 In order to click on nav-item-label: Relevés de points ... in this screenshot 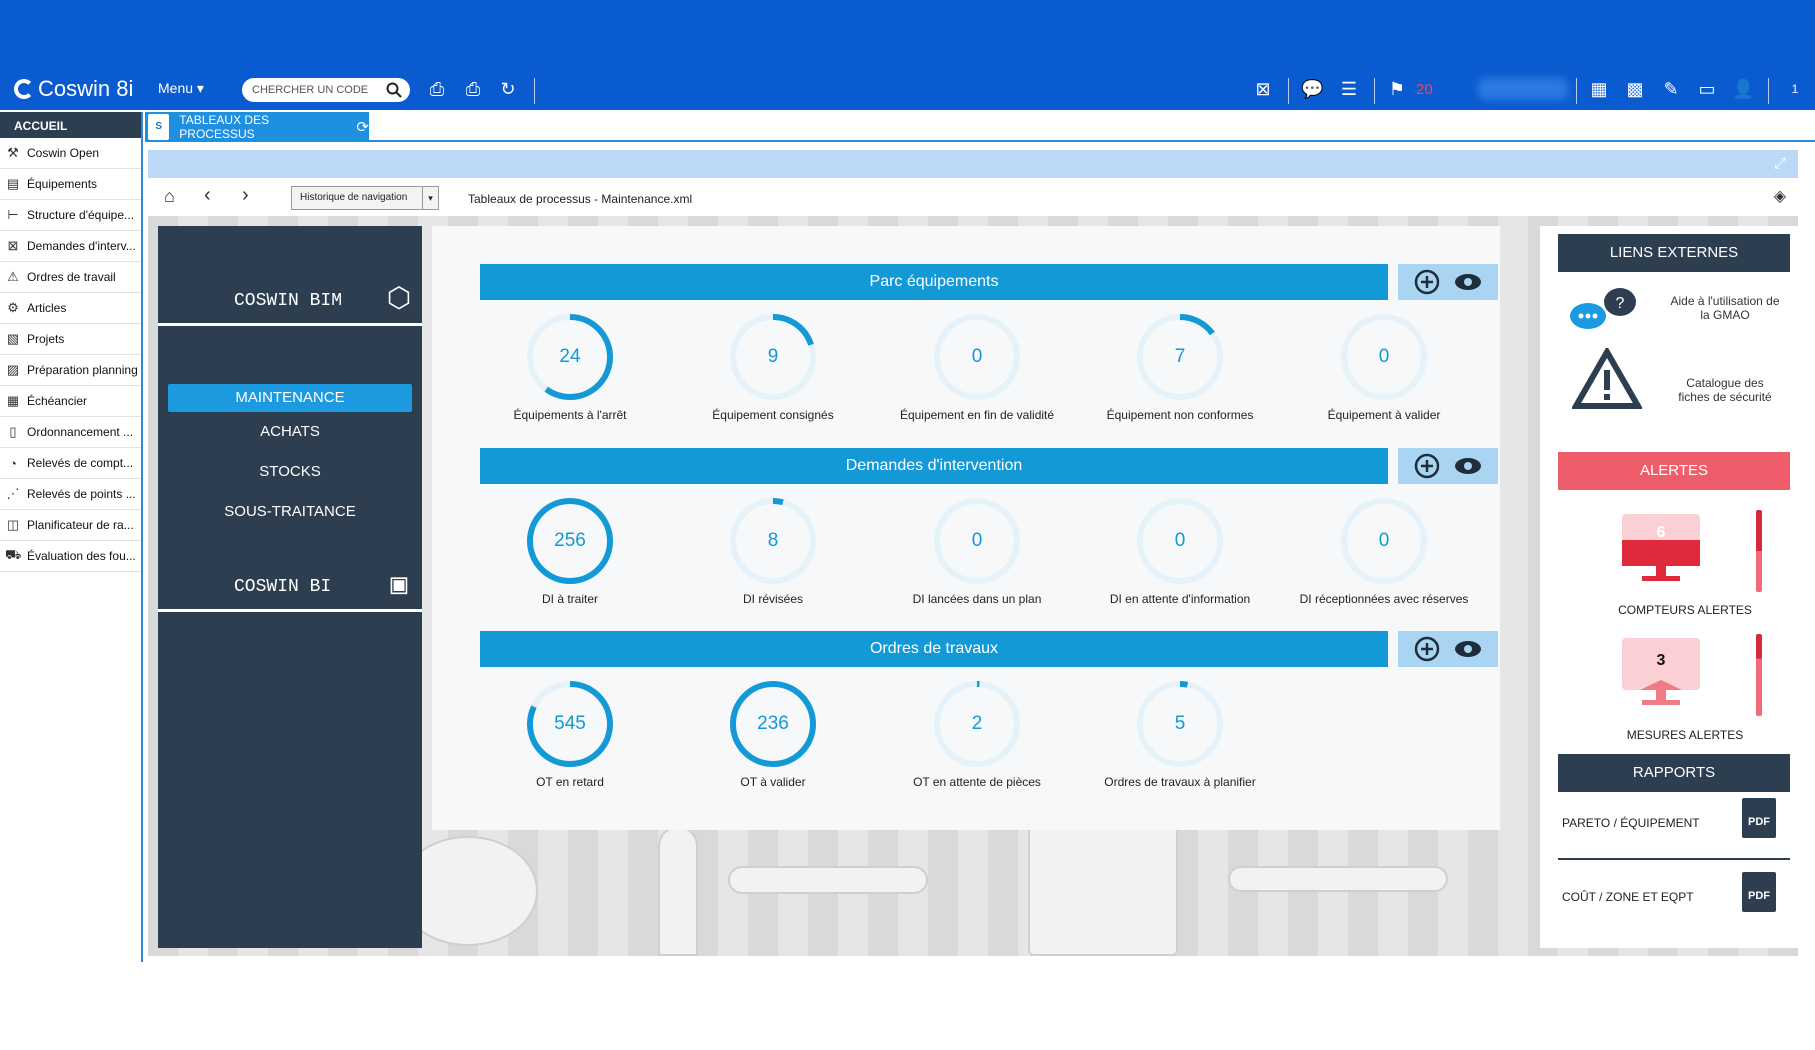, I will do `click(81, 494)`.